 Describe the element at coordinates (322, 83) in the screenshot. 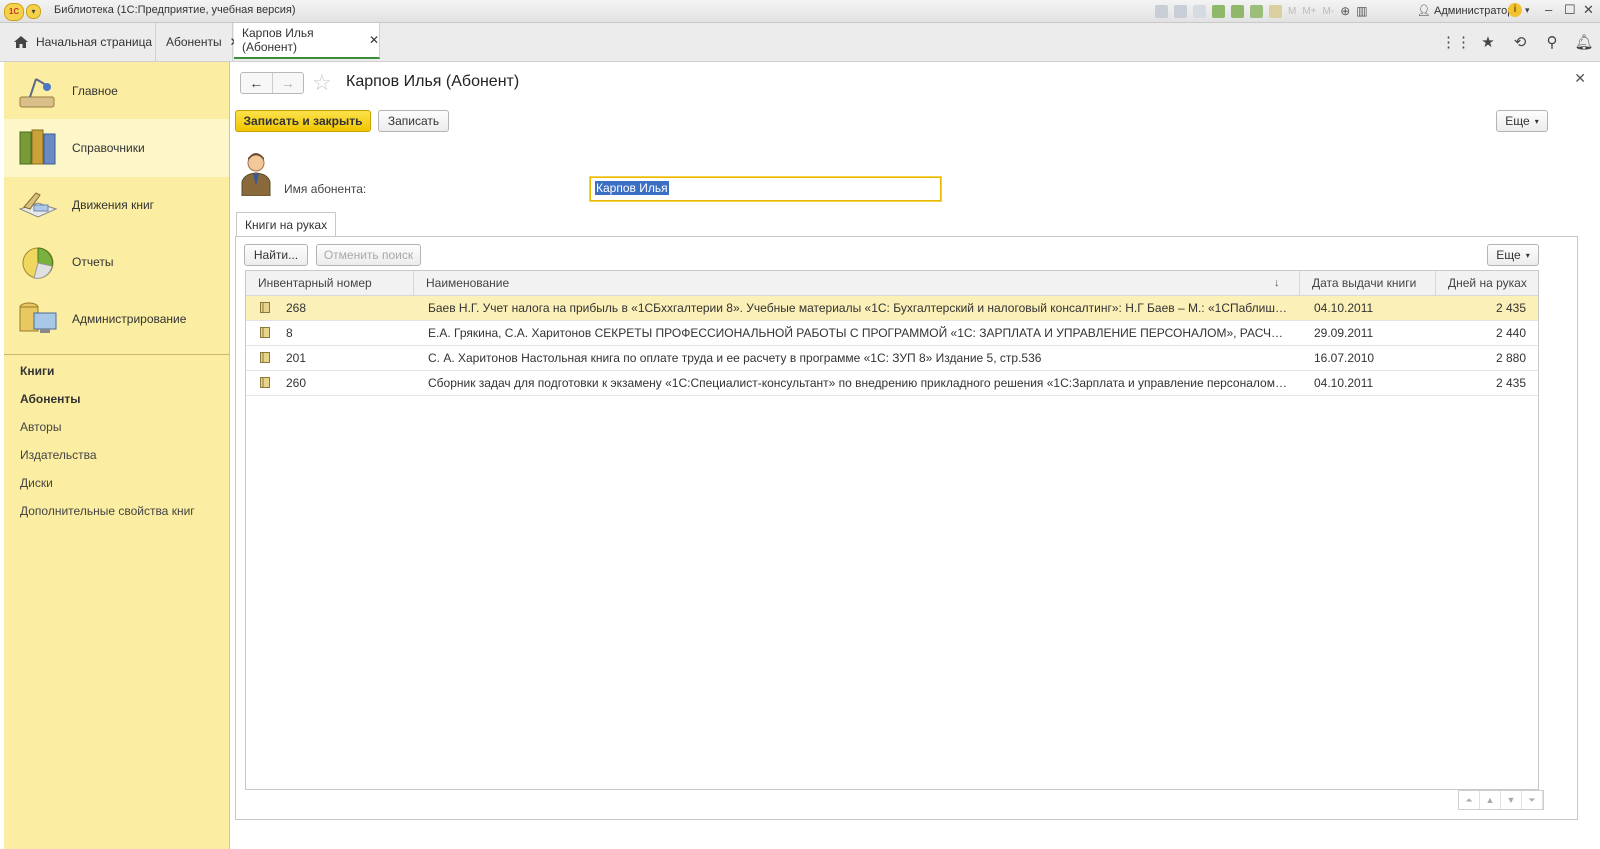

I see `favorite-star-icon: ☆` at that location.